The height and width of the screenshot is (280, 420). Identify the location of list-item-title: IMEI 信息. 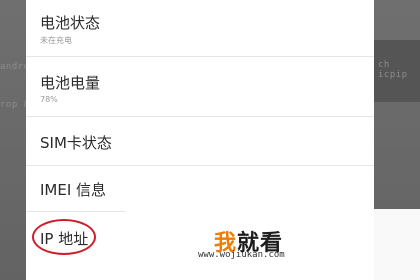
(73, 190).